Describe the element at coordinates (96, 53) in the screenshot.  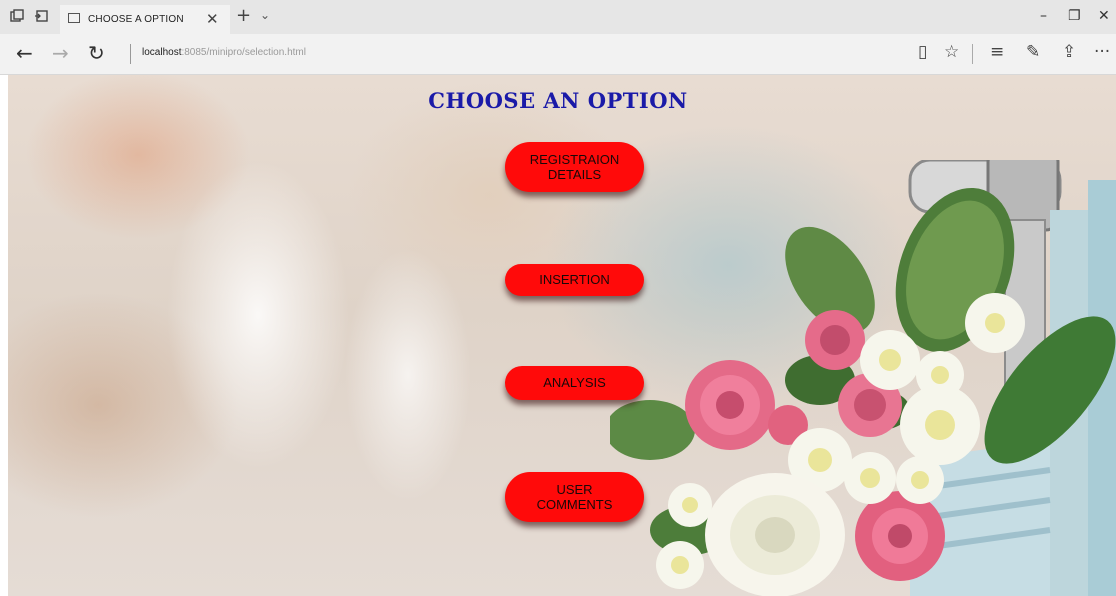
I see `refresh-icon: ↻` at that location.